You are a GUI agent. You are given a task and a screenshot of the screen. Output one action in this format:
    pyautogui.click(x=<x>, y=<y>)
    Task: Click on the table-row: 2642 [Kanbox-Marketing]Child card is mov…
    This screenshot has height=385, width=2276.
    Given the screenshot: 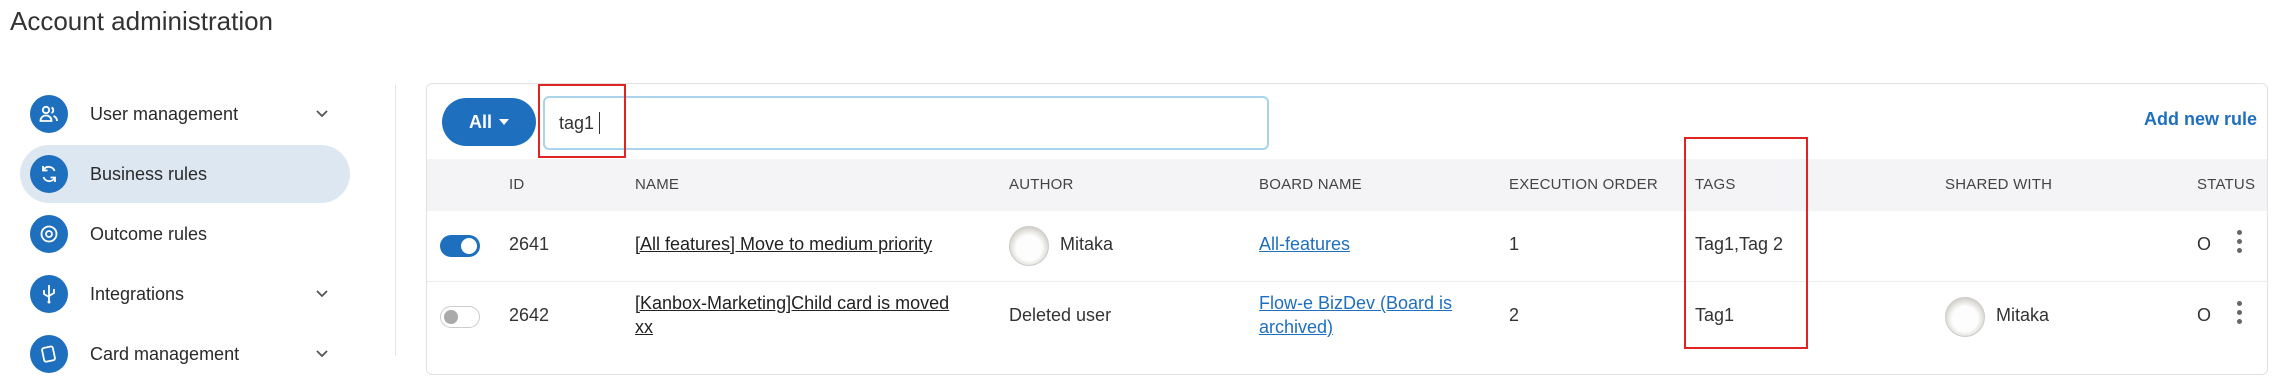 What is the action you would take?
    pyautogui.click(x=1347, y=316)
    